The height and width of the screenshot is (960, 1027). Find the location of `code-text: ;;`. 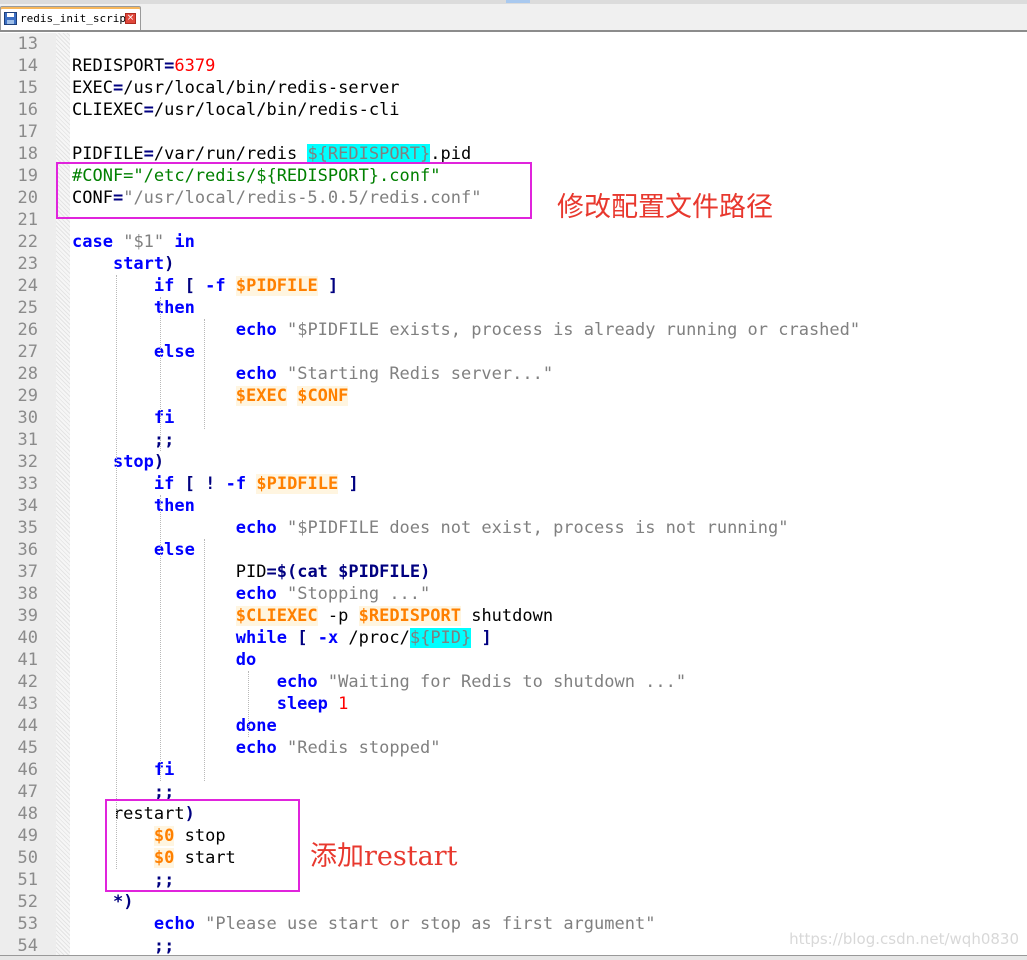

code-text: ;; is located at coordinates (123, 945).